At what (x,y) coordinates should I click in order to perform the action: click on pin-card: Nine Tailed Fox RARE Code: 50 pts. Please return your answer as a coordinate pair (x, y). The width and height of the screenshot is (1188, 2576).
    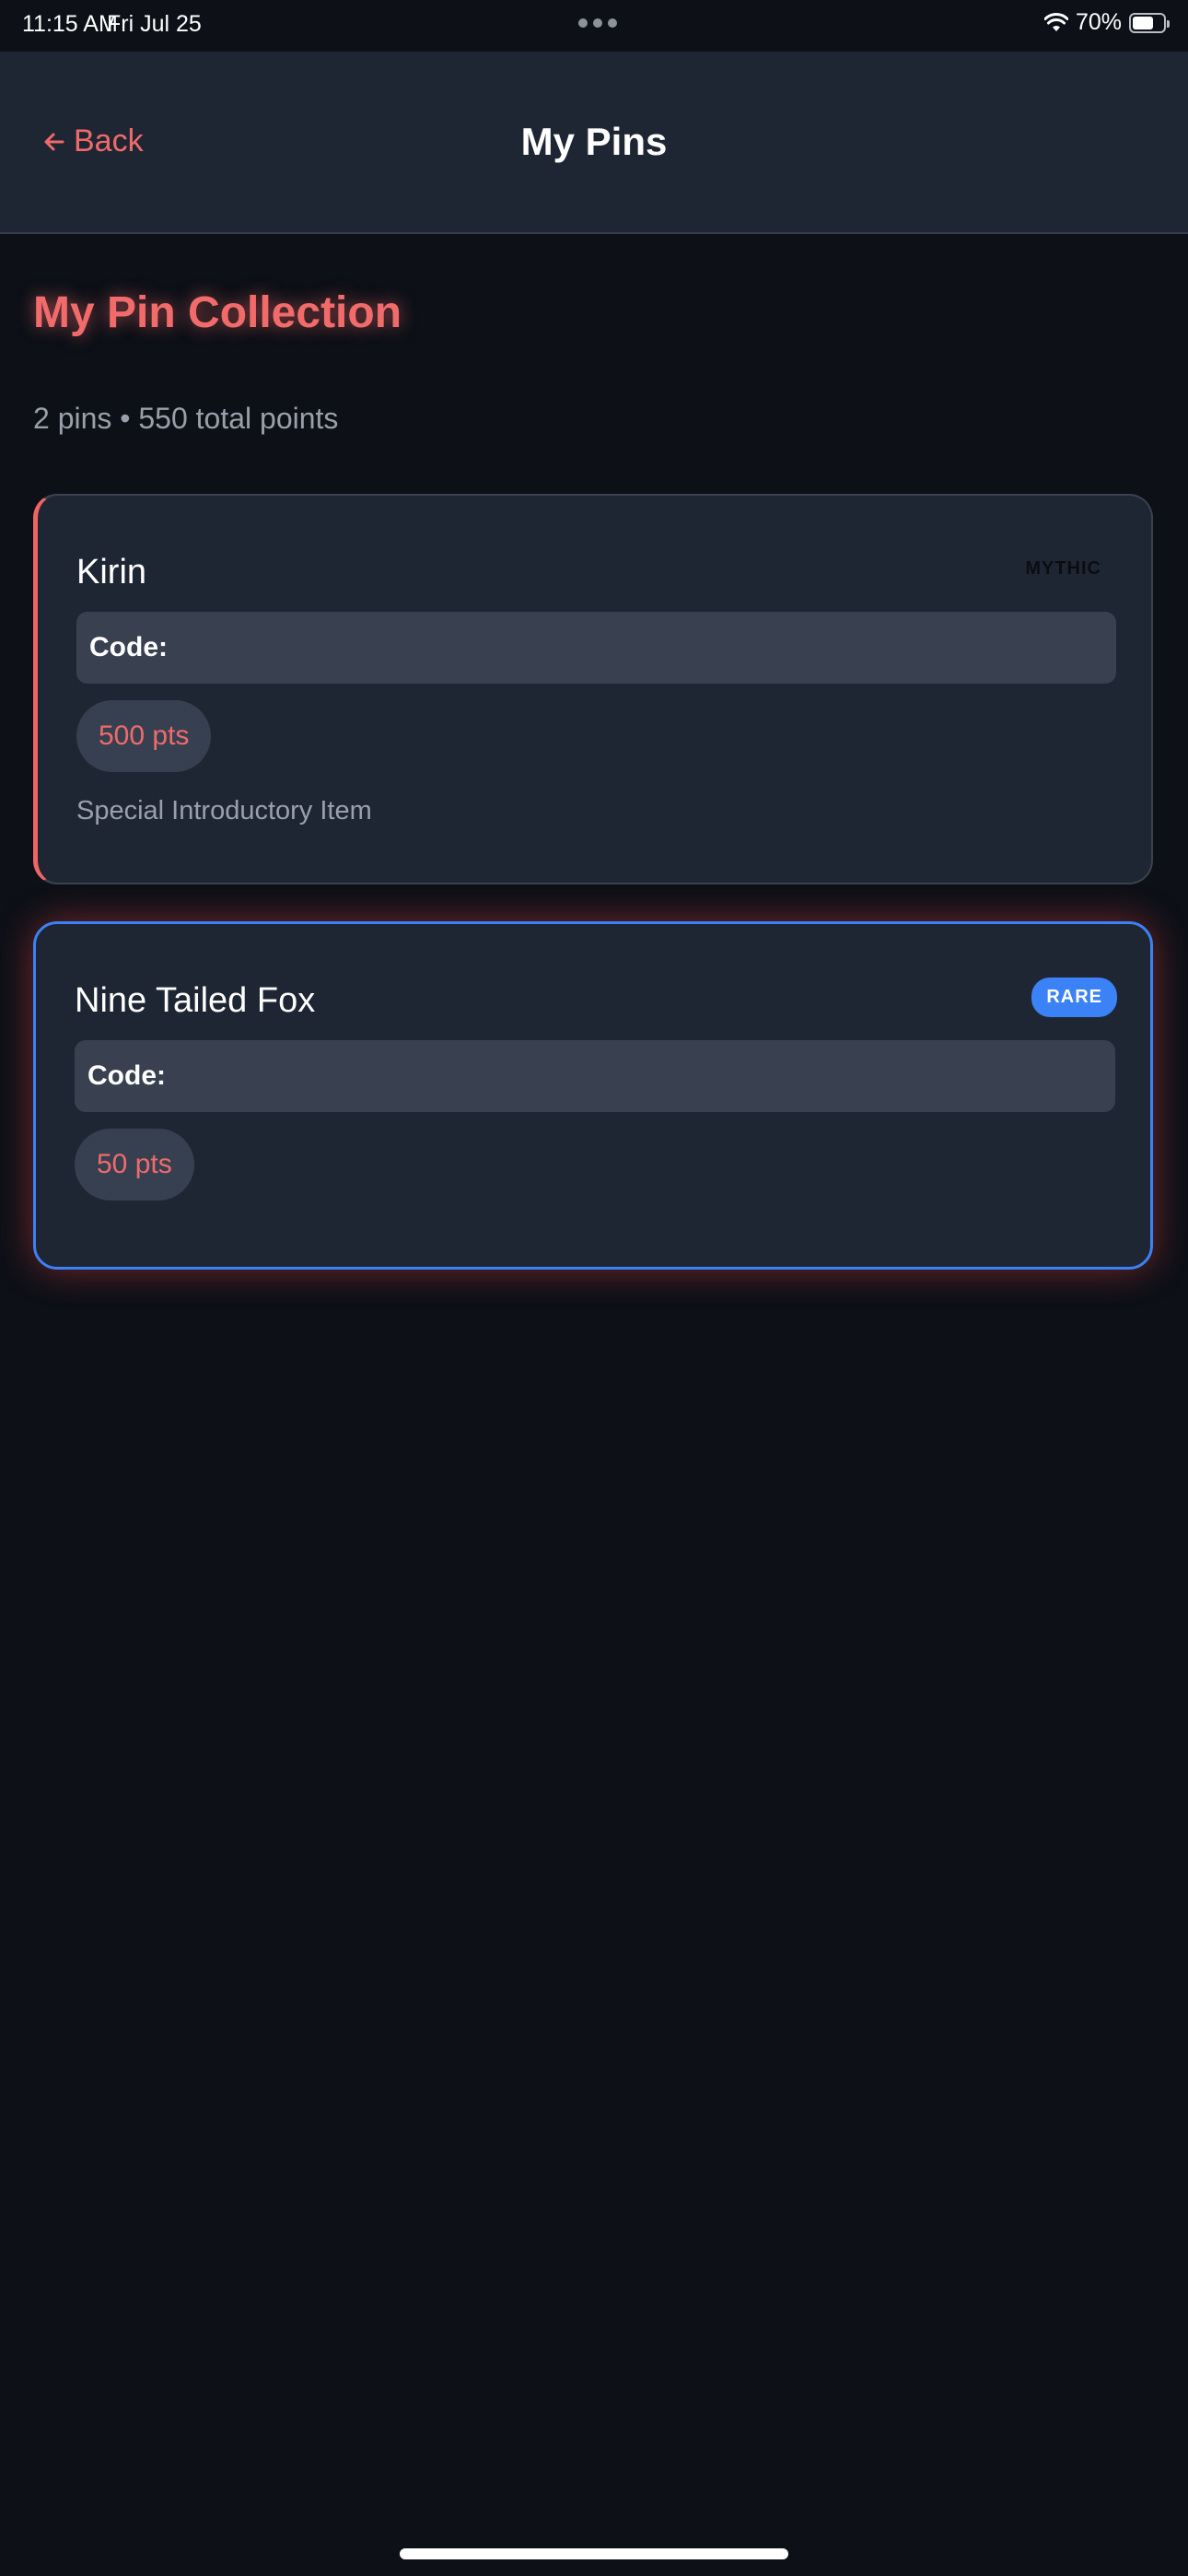
    Looking at the image, I should click on (593, 1095).